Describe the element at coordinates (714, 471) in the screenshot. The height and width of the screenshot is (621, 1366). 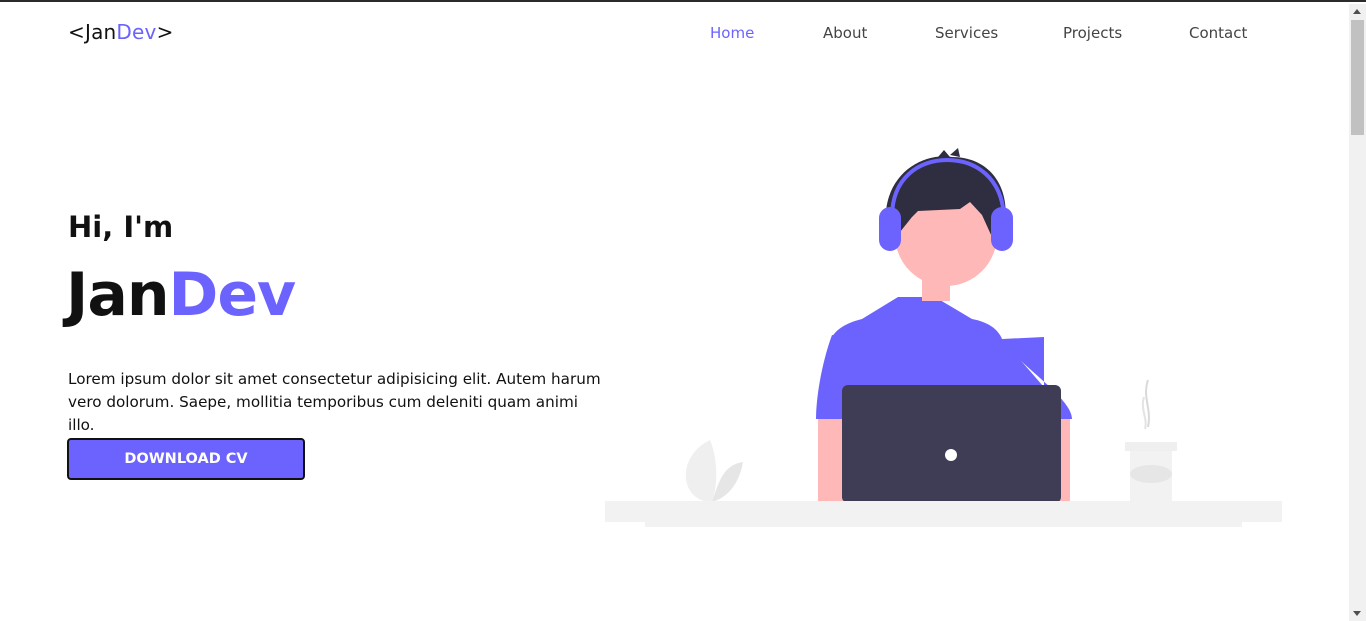
I see `plant-icon` at that location.